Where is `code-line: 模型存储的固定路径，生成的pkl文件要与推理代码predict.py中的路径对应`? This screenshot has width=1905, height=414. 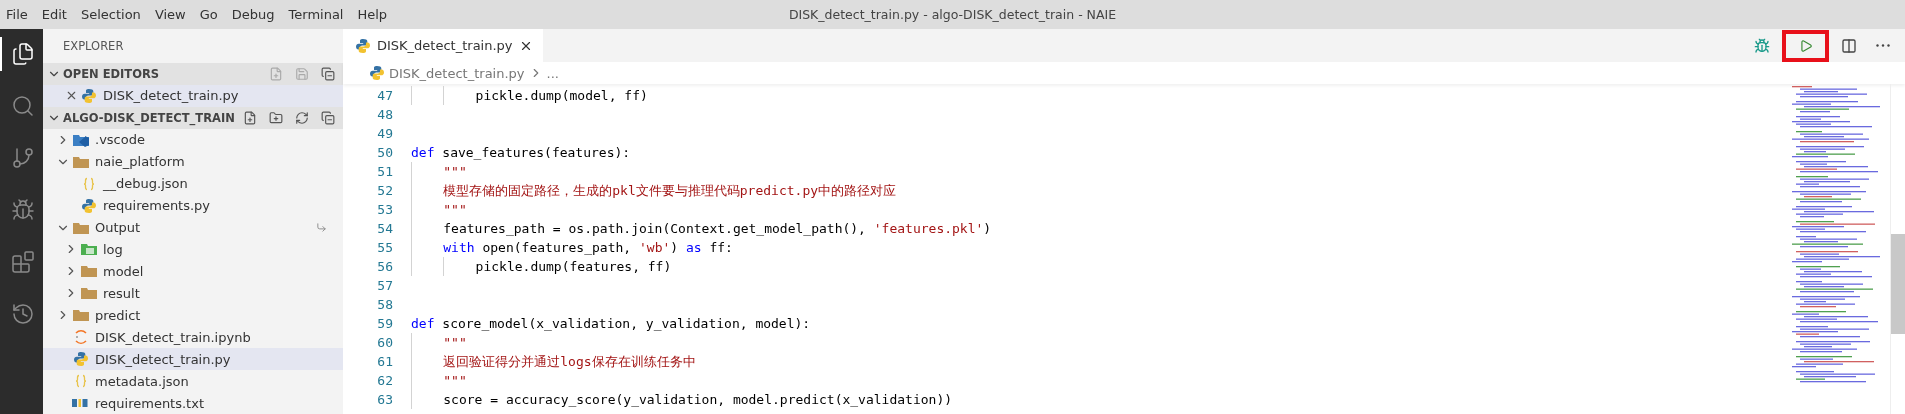 code-line: 模型存储的固定路径，生成的pkl文件要与推理代码predict.py中的路径对应 is located at coordinates (670, 191).